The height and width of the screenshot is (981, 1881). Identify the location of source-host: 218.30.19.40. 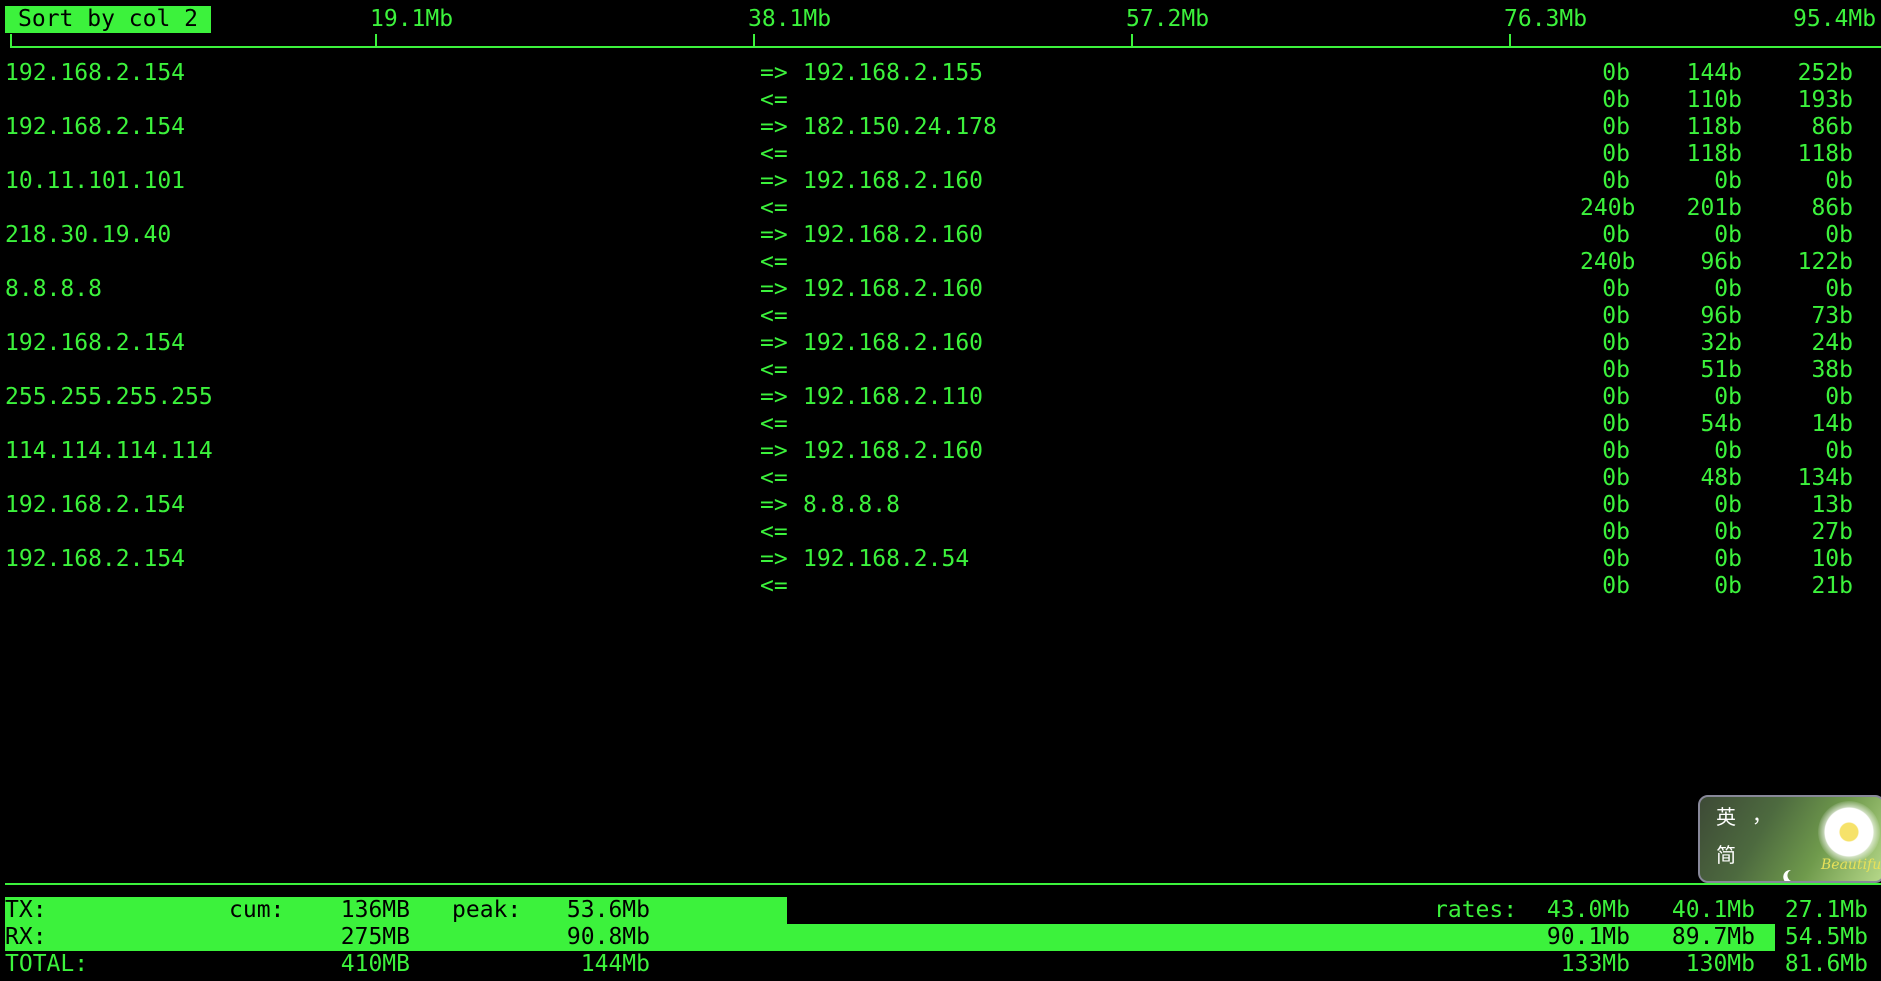
(88, 235).